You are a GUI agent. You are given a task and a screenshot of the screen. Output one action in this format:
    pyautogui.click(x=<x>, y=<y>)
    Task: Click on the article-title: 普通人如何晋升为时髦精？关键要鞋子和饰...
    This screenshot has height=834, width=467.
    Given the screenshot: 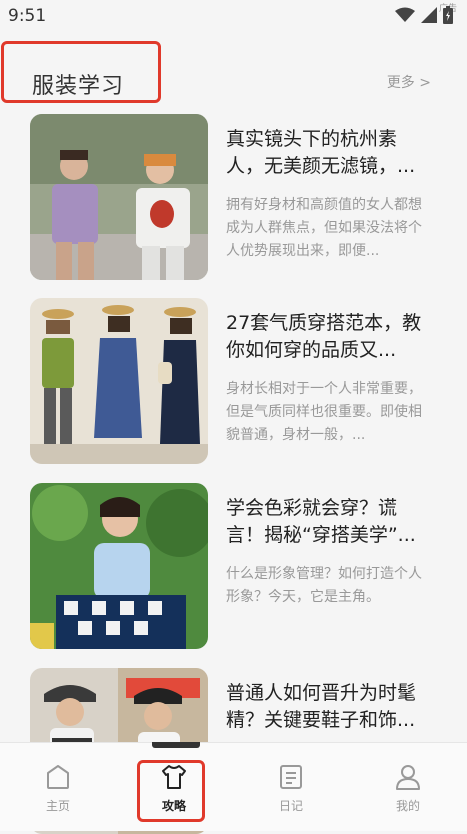 What is the action you would take?
    pyautogui.click(x=321, y=706)
    